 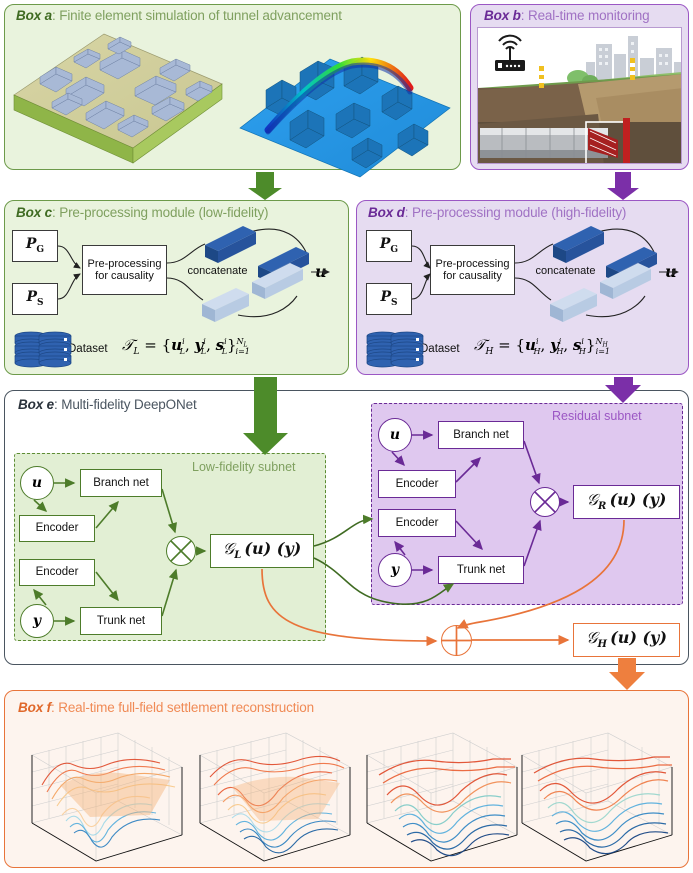 What do you see at coordinates (638, 500) in the screenshot?
I see `gr-args: (u) (y)` at bounding box center [638, 500].